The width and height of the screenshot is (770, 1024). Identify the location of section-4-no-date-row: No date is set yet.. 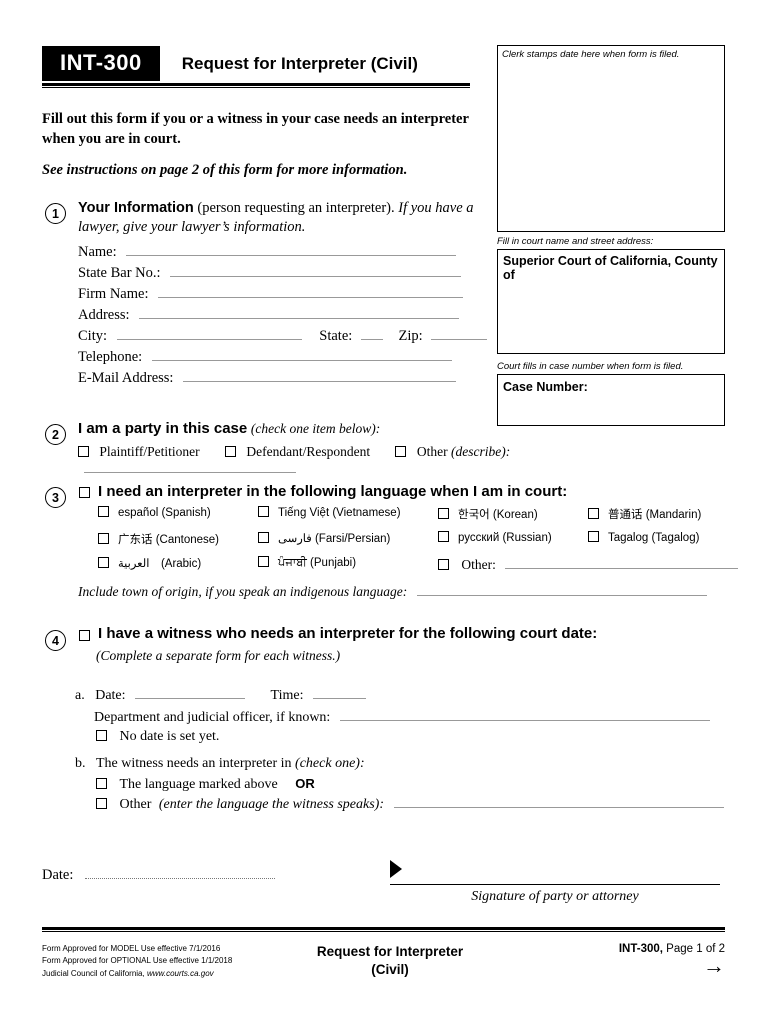
(157, 737).